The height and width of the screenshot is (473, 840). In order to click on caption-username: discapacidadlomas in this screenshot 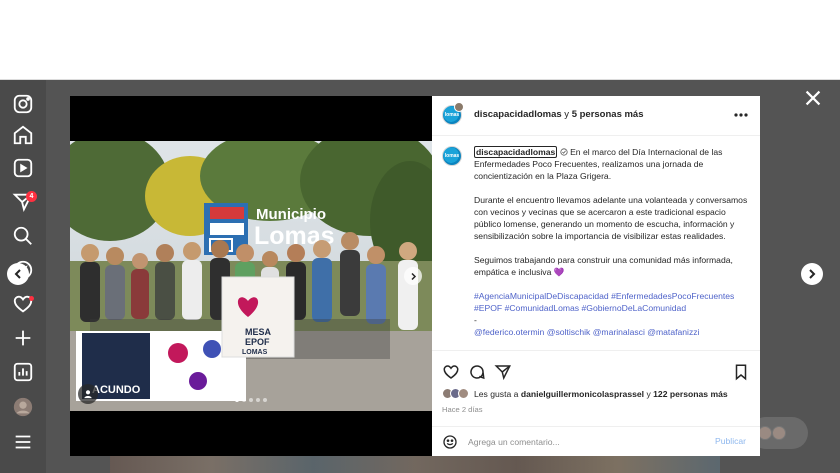, I will do `click(516, 152)`.